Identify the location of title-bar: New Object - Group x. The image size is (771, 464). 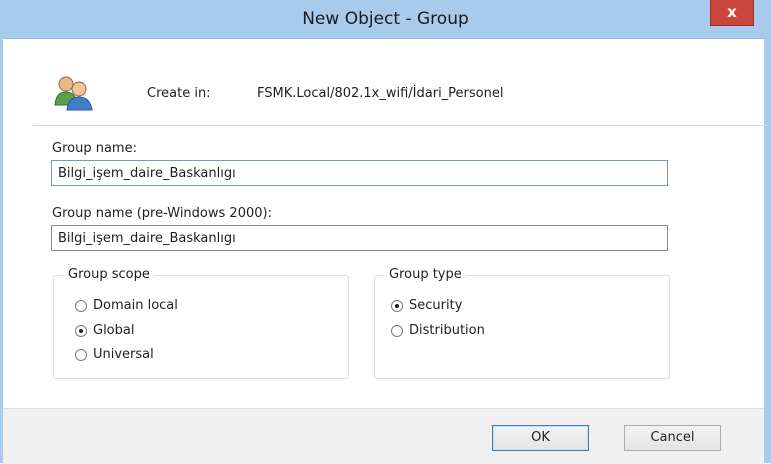
(385, 19).